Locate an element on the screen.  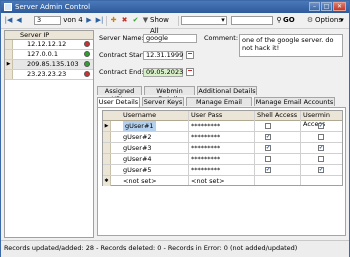
server-row-selected: ▶ 209.85.135.103 is located at coordinates (49, 65).